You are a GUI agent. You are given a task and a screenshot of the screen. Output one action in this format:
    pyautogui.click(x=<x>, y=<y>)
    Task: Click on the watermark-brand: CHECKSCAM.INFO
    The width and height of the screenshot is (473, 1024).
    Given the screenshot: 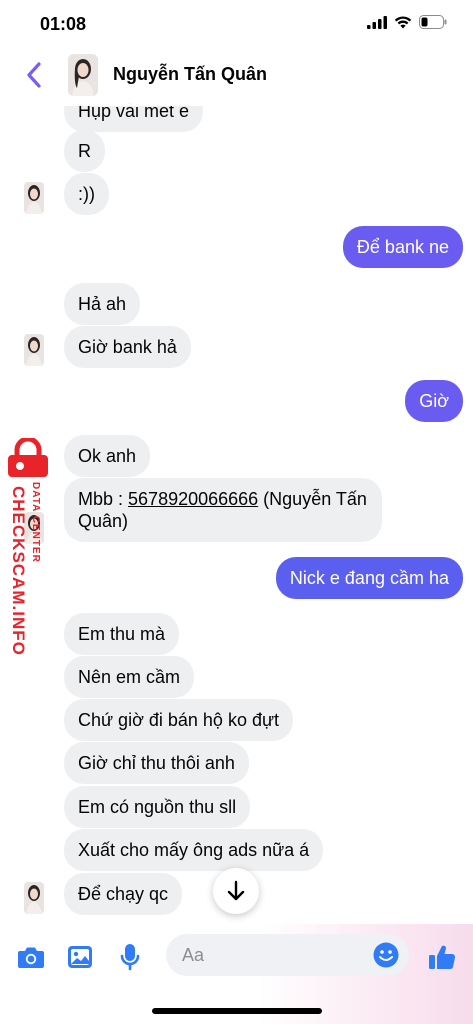 What is the action you would take?
    pyautogui.click(x=18, y=571)
    